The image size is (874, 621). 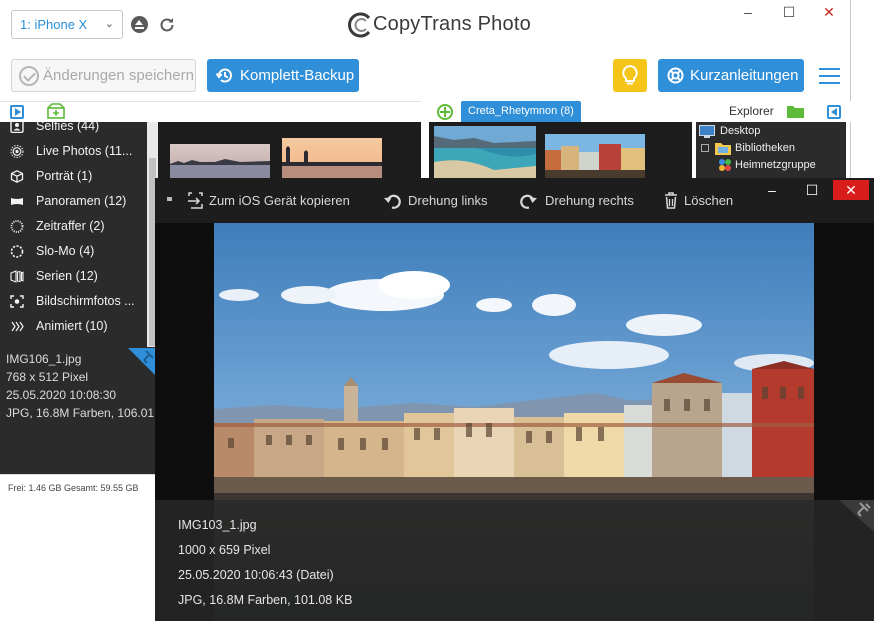 I want to click on album-item-label: Serien (12), so click(x=67, y=276).